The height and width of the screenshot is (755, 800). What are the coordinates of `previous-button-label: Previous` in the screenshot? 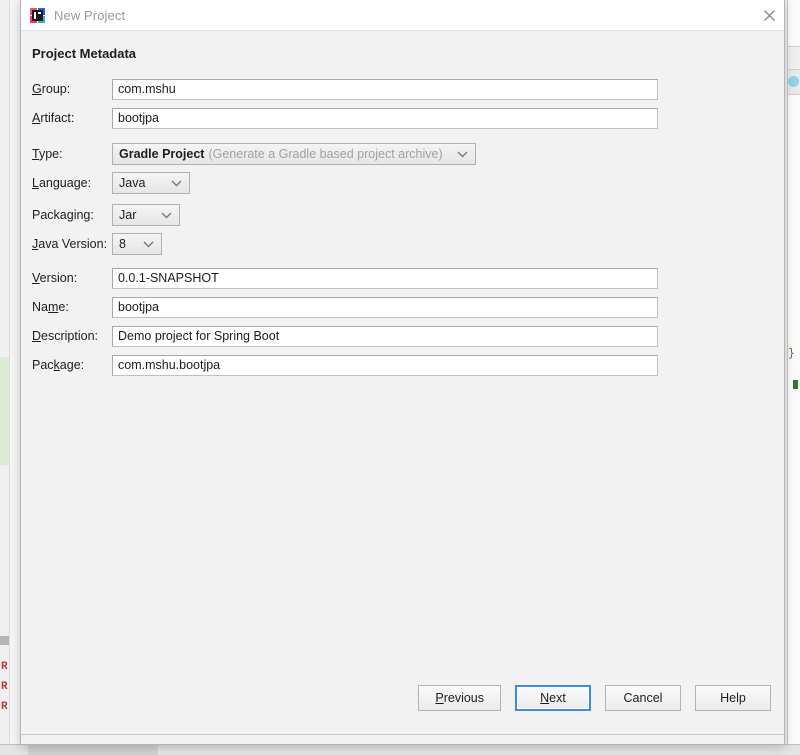 It's located at (459, 698).